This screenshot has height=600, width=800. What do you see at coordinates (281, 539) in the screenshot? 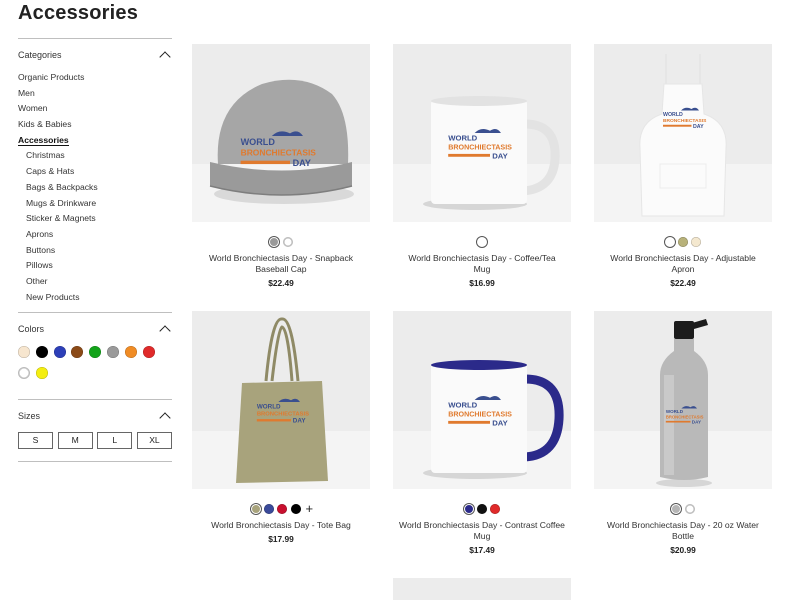
I see `product-price: $17.99` at bounding box center [281, 539].